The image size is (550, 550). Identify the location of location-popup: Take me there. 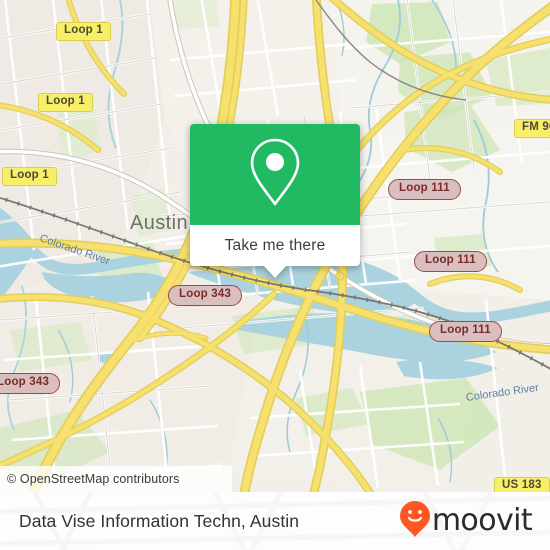
(275, 201).